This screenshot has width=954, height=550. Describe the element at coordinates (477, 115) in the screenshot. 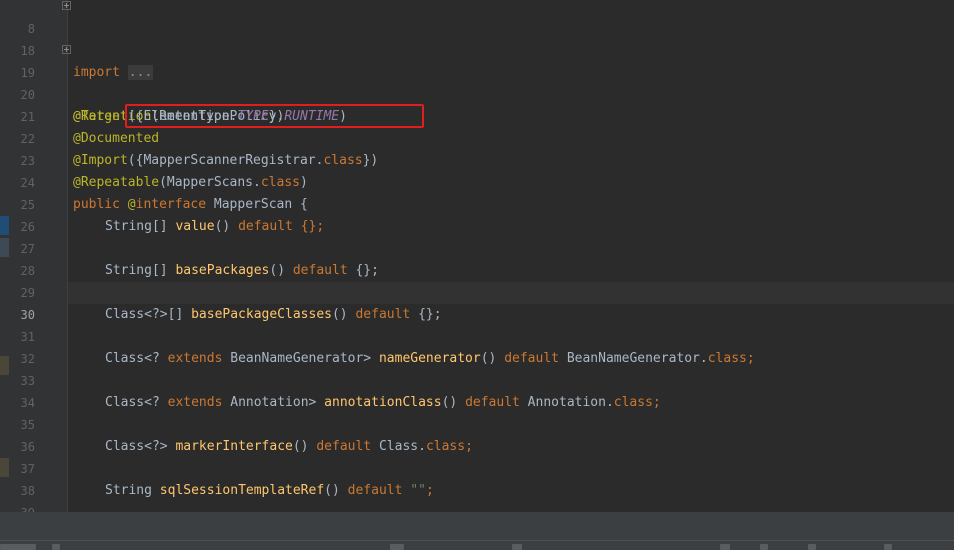

I see `code-line: 21 @Documented` at that location.